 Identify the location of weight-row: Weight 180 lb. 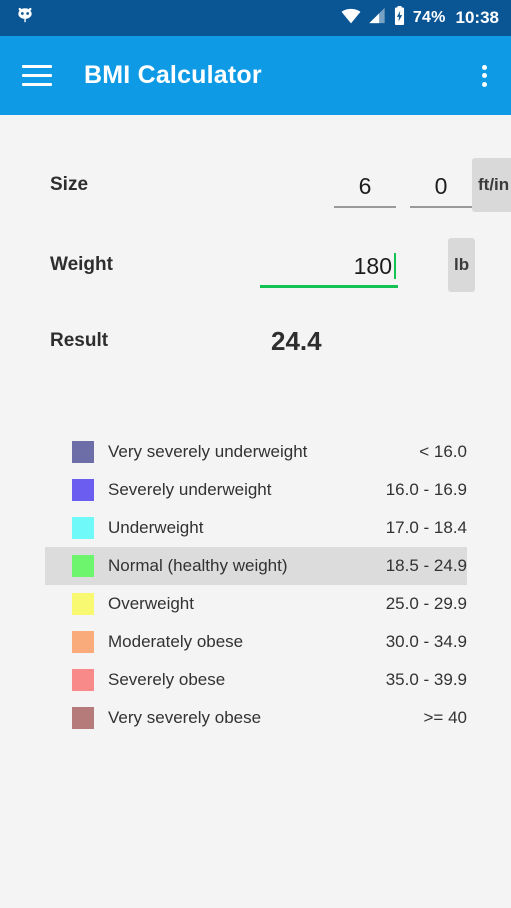
(255, 265).